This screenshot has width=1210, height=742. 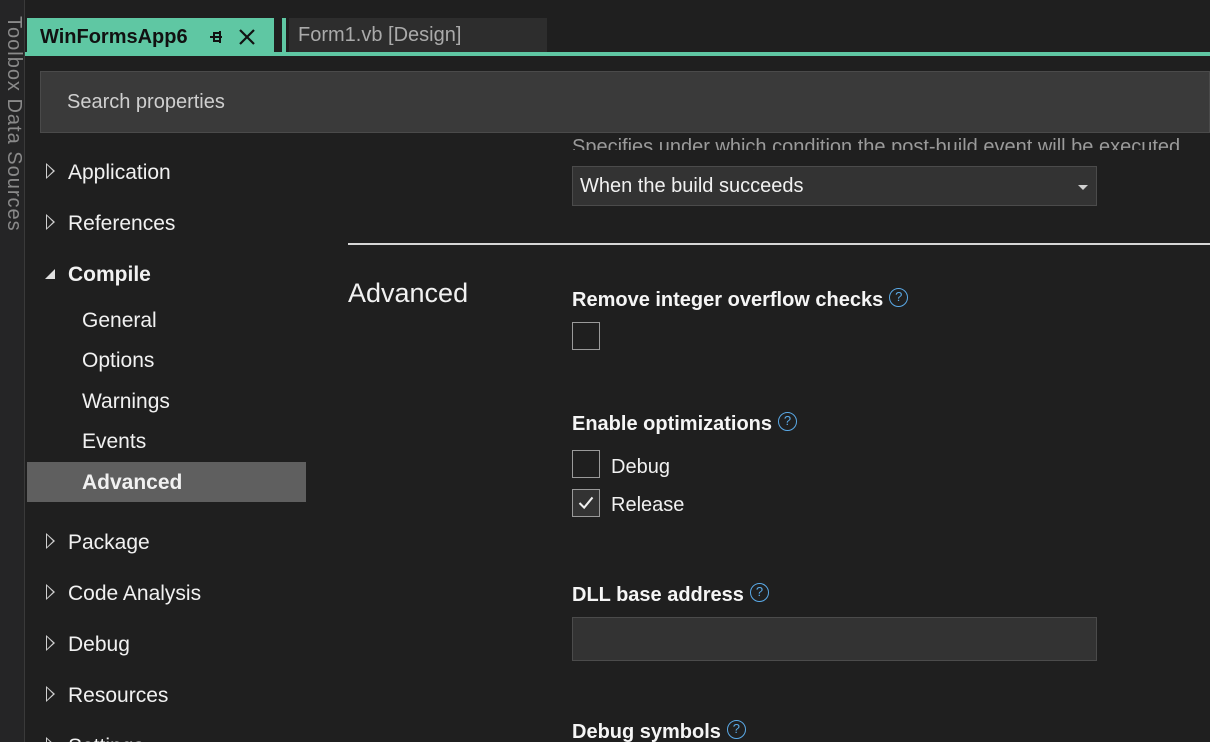 I want to click on document-tab-strip: WinFormsApp6 Form1.vb [Design], so click(x=617, y=28).